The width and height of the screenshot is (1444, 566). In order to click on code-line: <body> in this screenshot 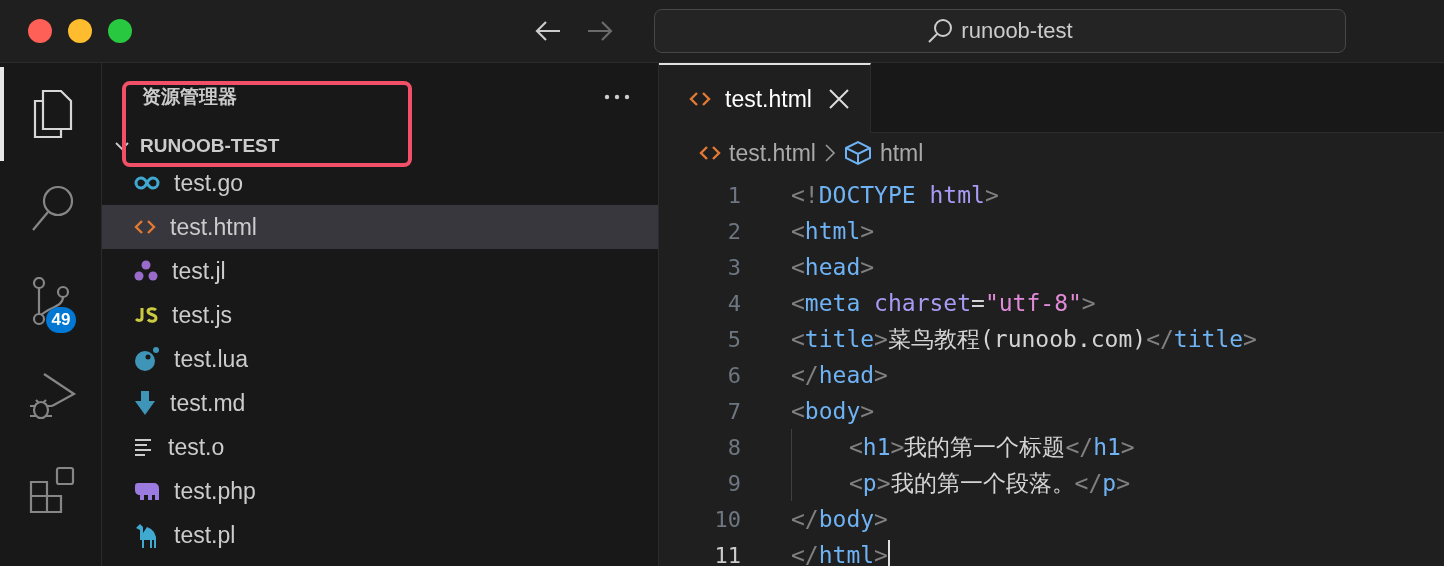, I will do `click(833, 411)`.